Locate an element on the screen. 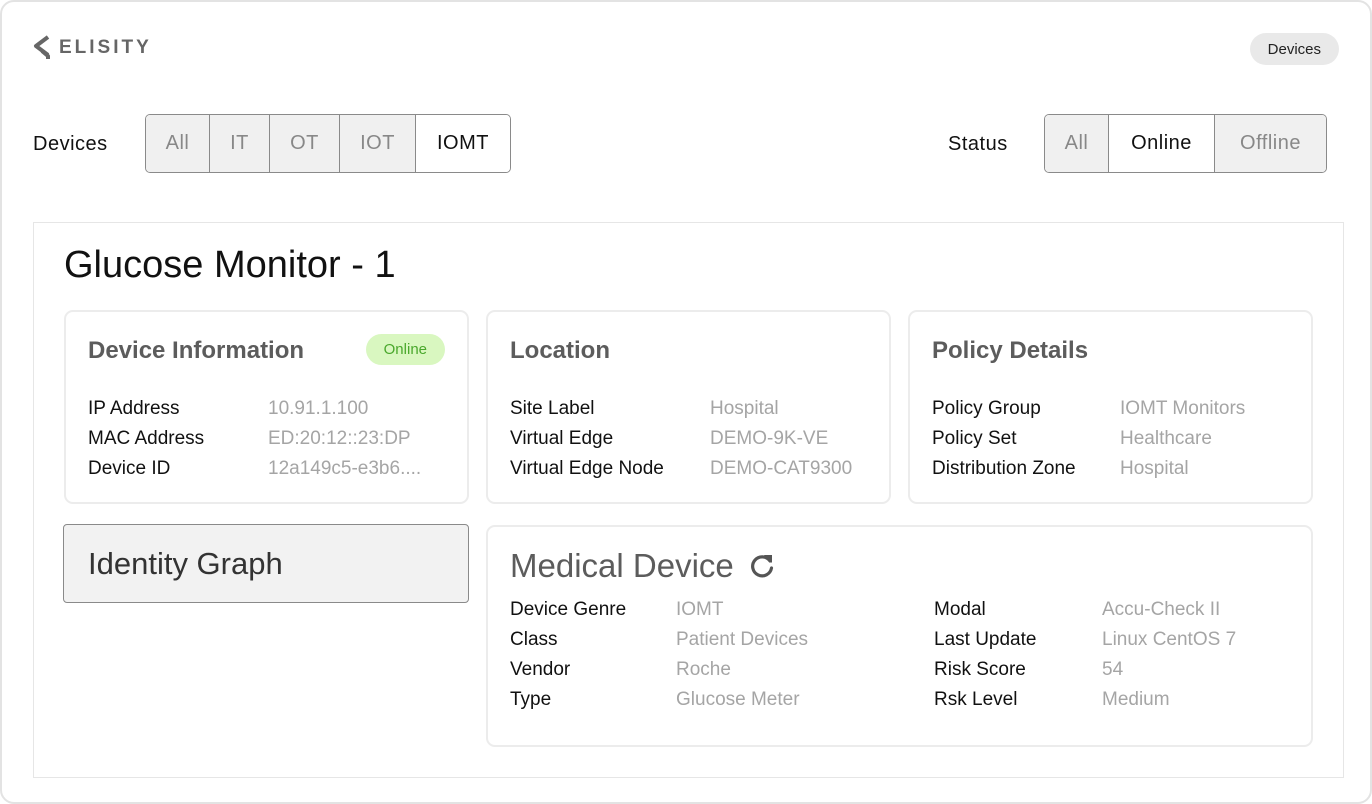 The height and width of the screenshot is (804, 1372). status-offline: Offline is located at coordinates (1270, 143).